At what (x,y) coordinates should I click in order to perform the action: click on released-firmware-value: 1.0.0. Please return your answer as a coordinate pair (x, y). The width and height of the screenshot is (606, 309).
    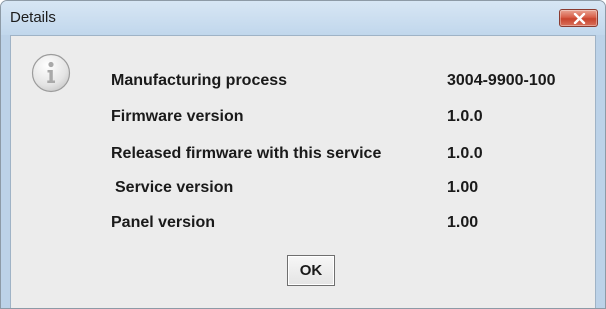
    Looking at the image, I should click on (465, 153).